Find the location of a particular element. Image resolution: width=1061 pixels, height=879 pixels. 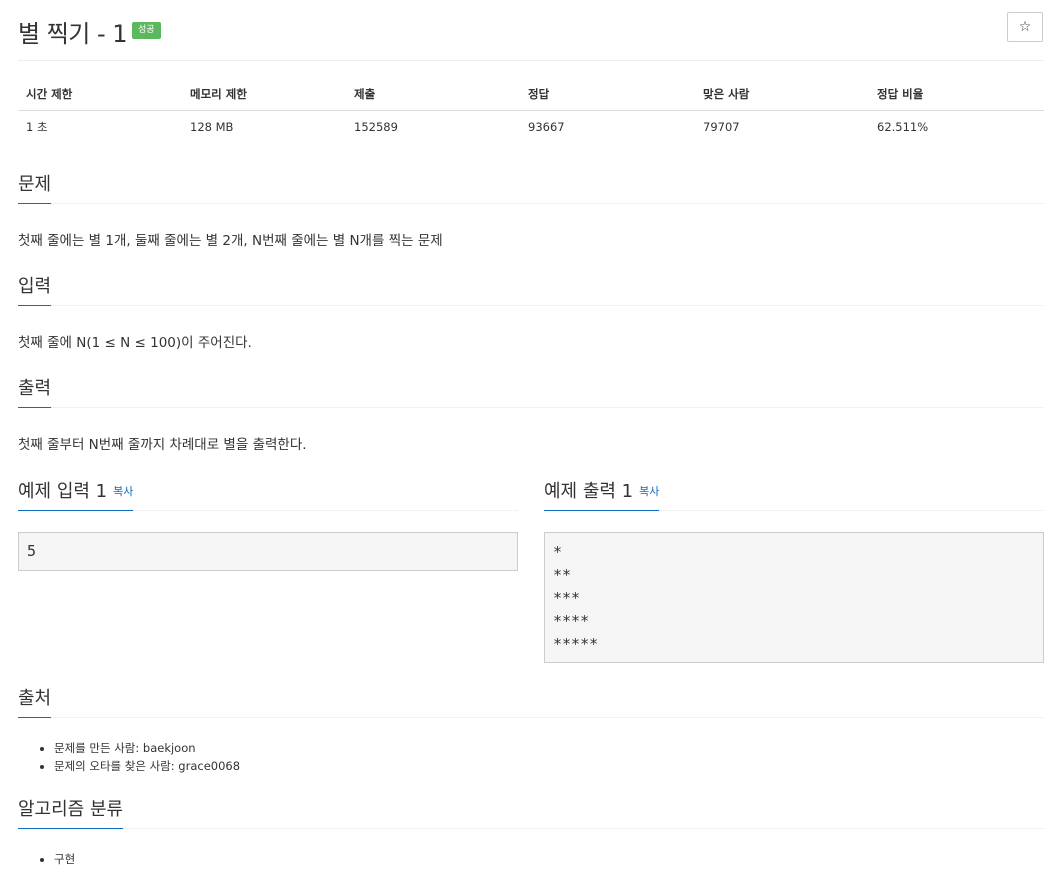

table-row: 1 초 128 MB 152589 93667 79707 62.511% is located at coordinates (531, 127).